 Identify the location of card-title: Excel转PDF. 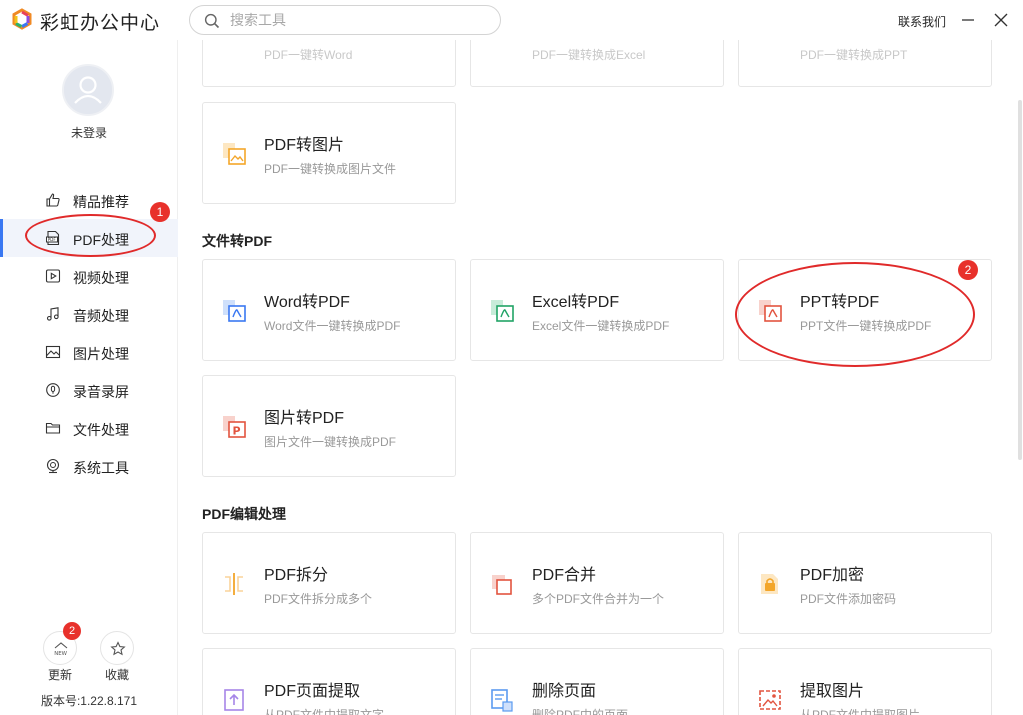
(576, 302).